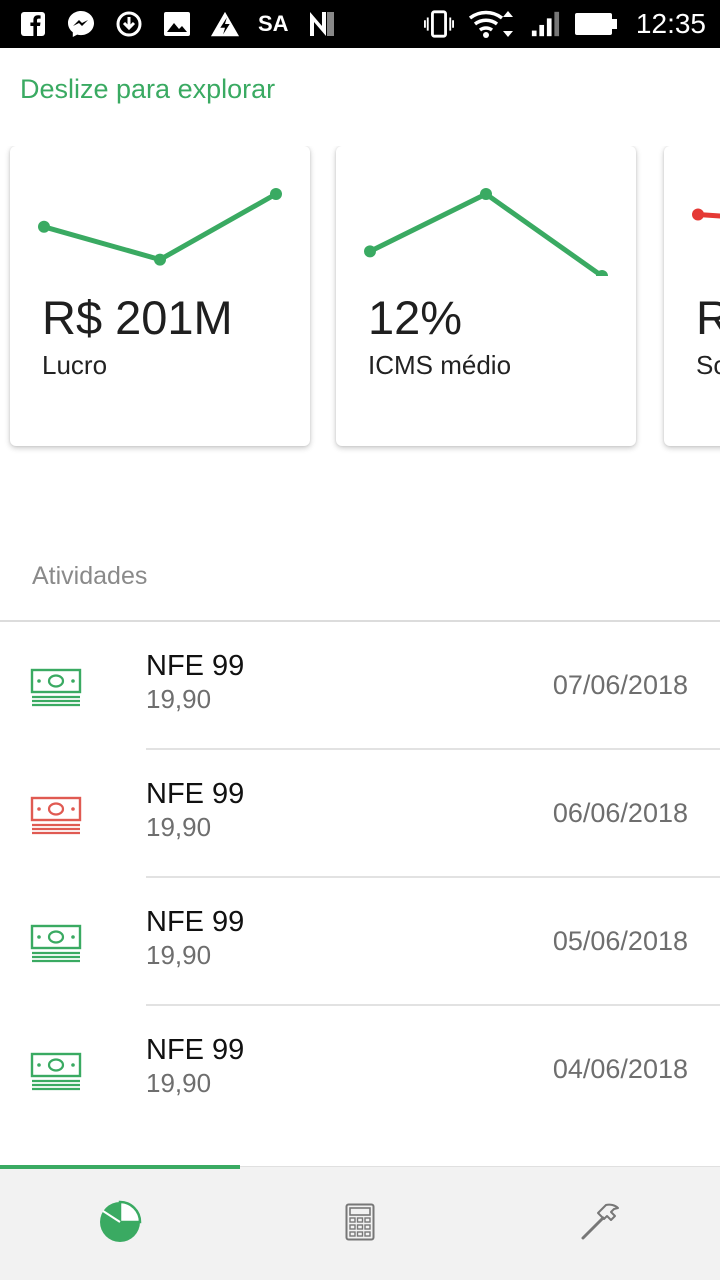 The image size is (720, 1280). What do you see at coordinates (137, 317) in the screenshot?
I see `kpi-value: R$ 201M` at bounding box center [137, 317].